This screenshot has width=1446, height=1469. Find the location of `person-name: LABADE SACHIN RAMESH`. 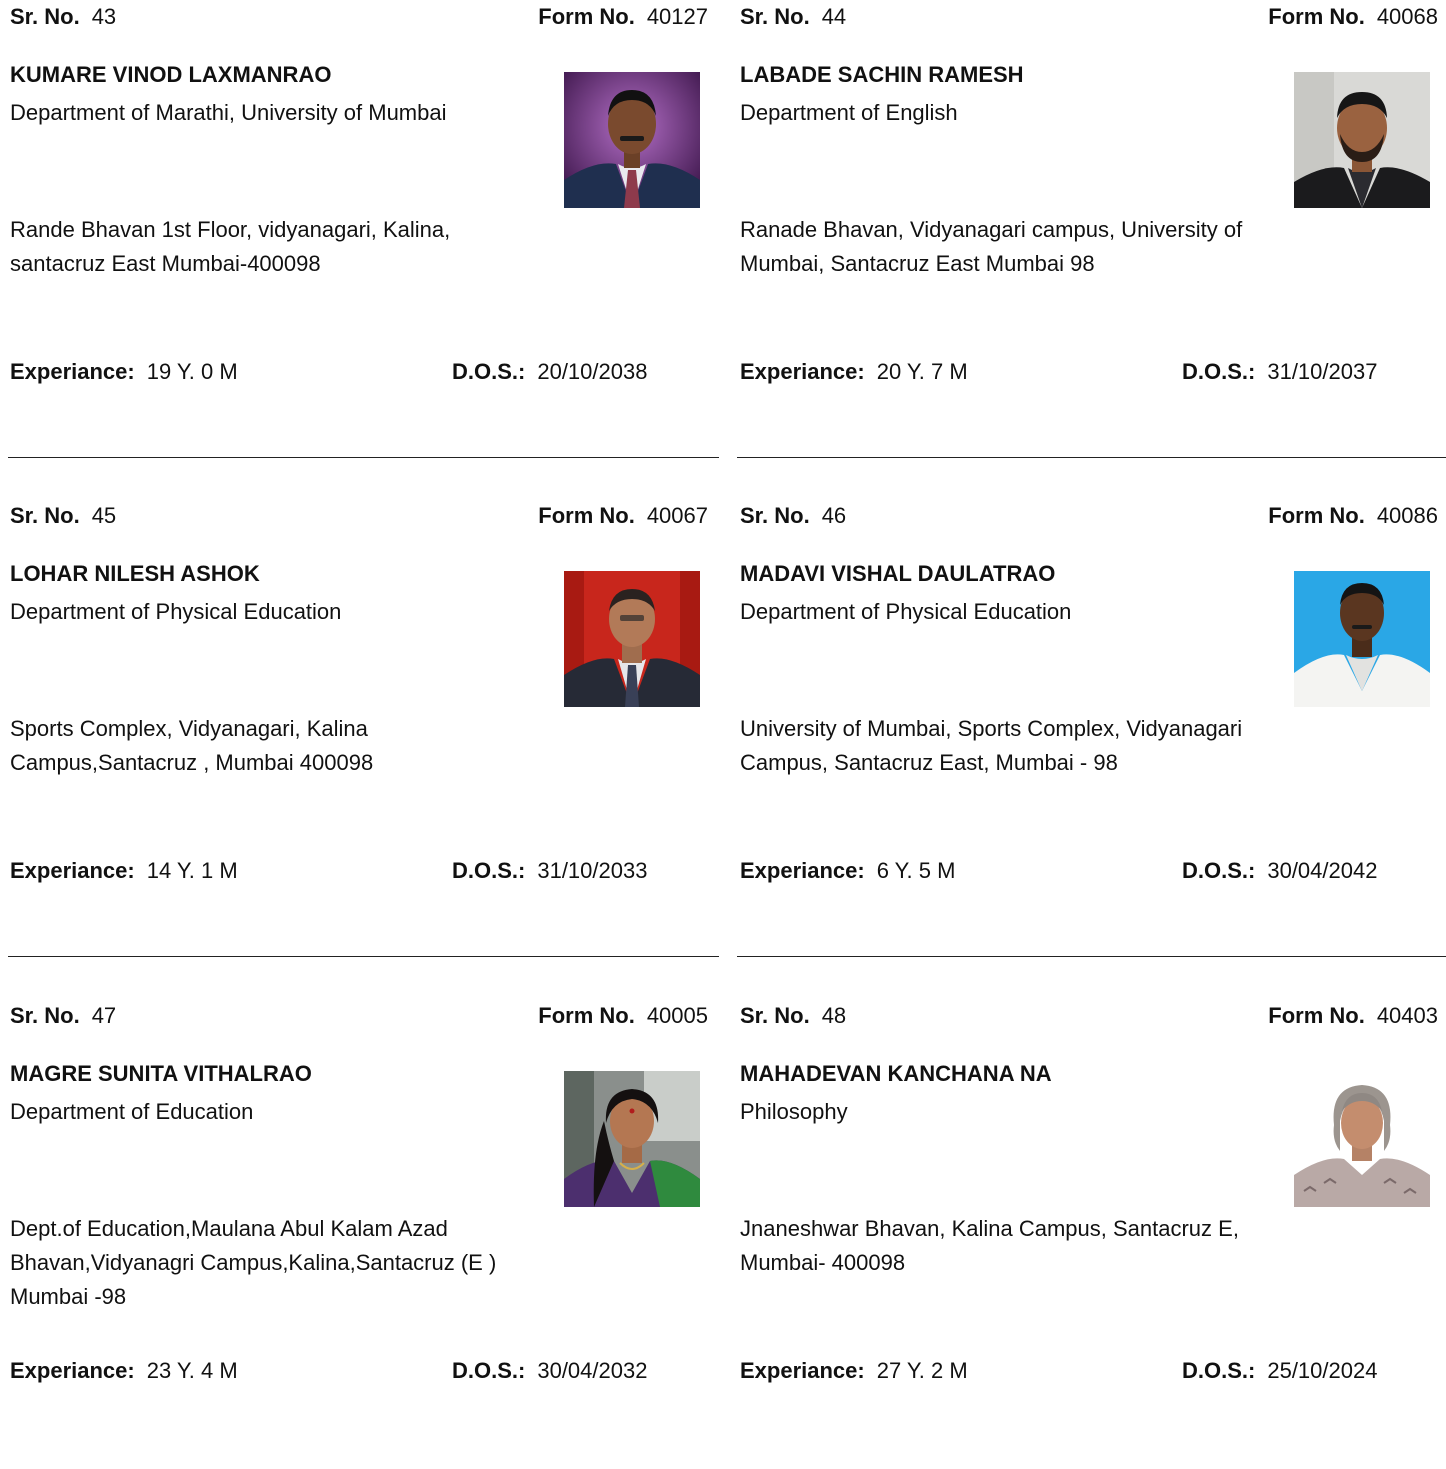

person-name: LABADE SACHIN RAMESH is located at coordinates (882, 74).